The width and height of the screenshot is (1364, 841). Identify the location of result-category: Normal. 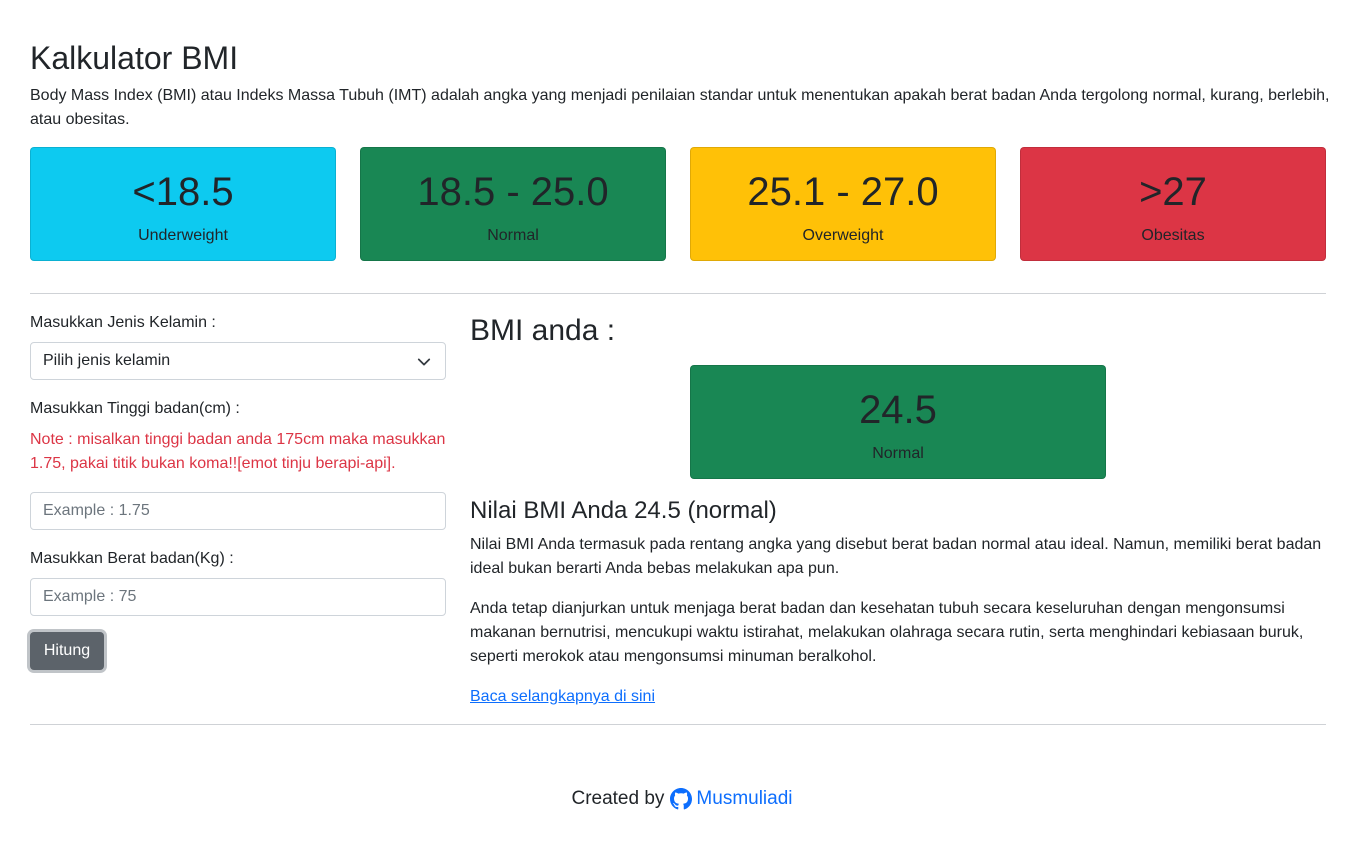
(898, 453).